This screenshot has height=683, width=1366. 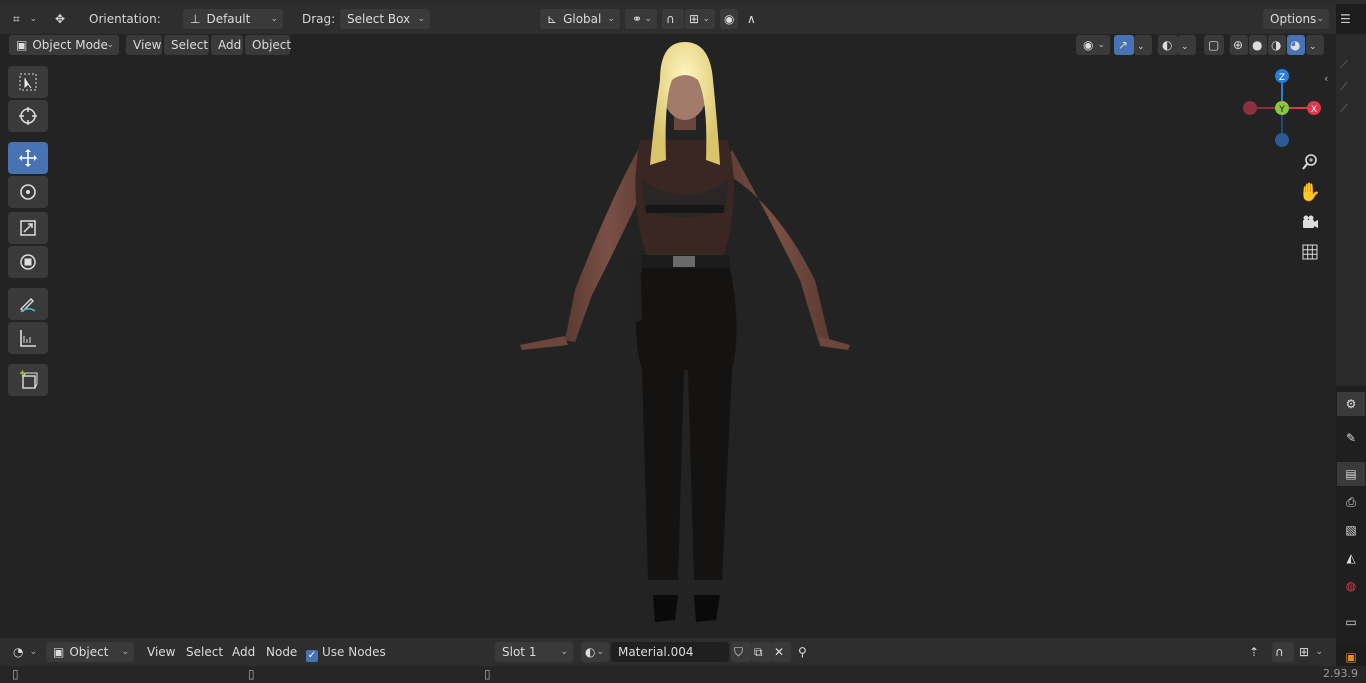 I want to click on material-sphere-icon: ◐, so click(x=590, y=652).